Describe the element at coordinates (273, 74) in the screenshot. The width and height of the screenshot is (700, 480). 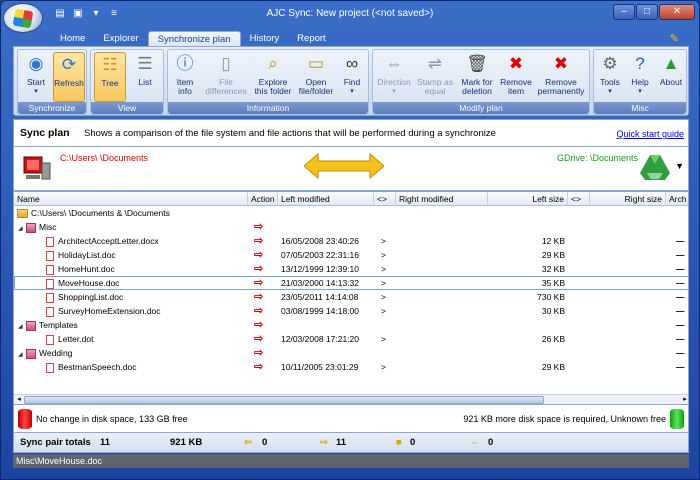
I see `explore-folder-button: ⌕ Explore this folder` at that location.